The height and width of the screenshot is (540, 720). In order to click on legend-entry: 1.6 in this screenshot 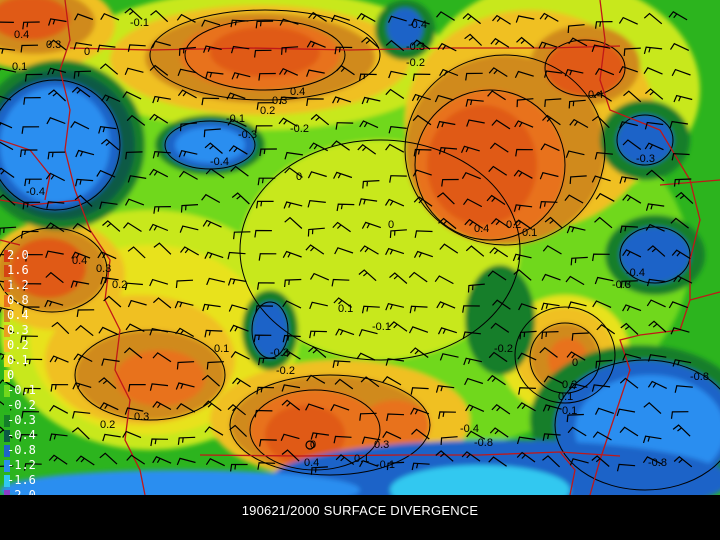, I will do `click(20, 270)`.